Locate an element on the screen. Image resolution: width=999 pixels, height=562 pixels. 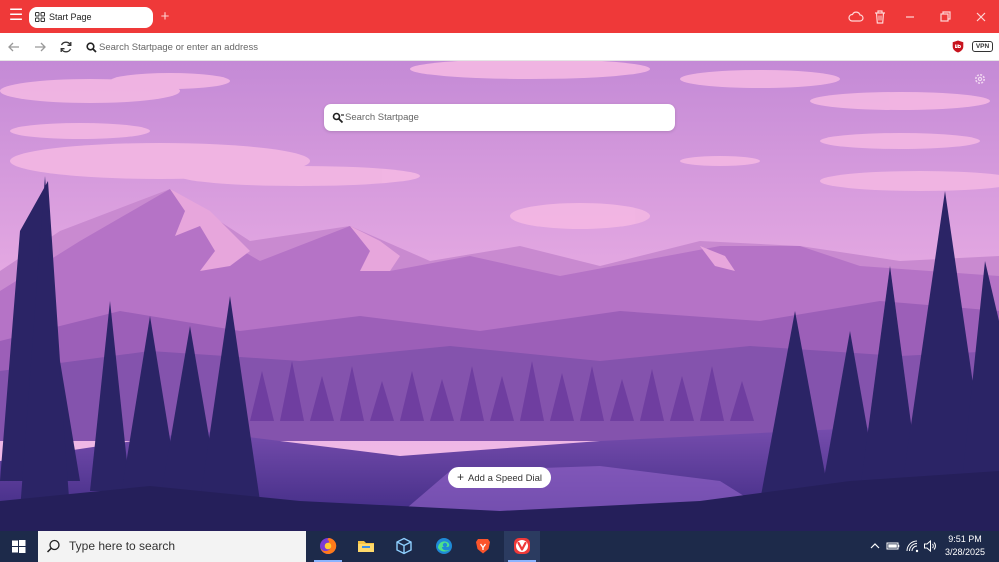
reload-icon is located at coordinates (66, 47).